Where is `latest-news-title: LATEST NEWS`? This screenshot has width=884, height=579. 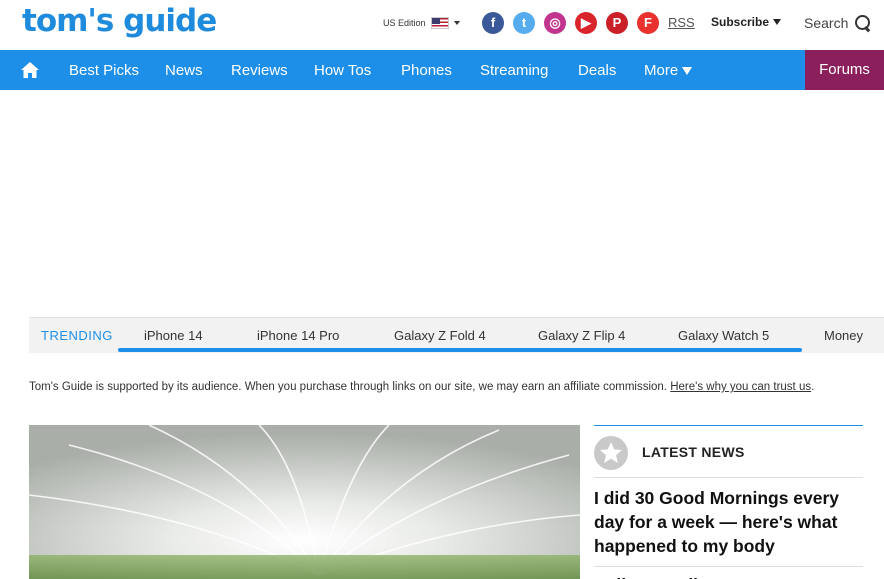 latest-news-title: LATEST NEWS is located at coordinates (693, 452).